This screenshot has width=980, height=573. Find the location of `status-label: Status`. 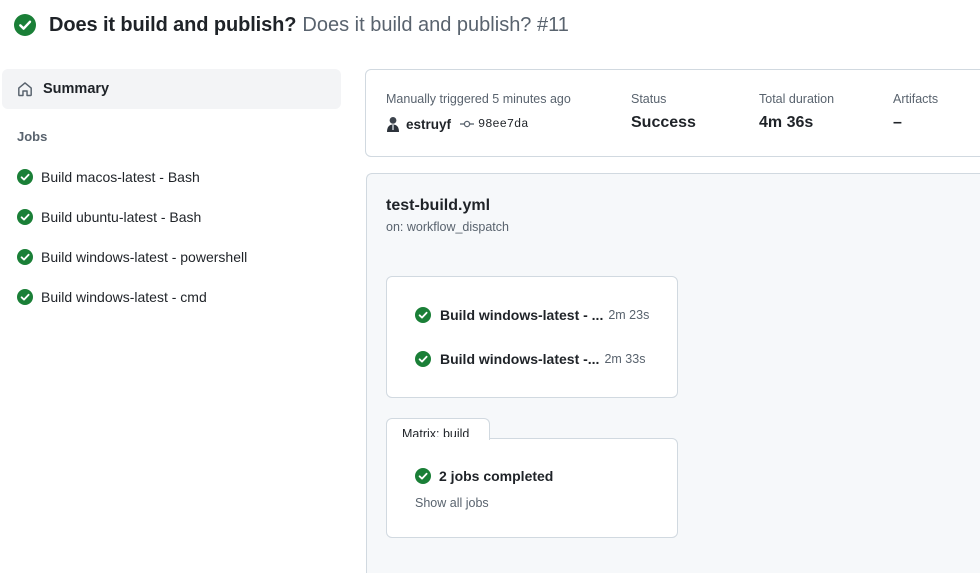

status-label: Status is located at coordinates (649, 99).